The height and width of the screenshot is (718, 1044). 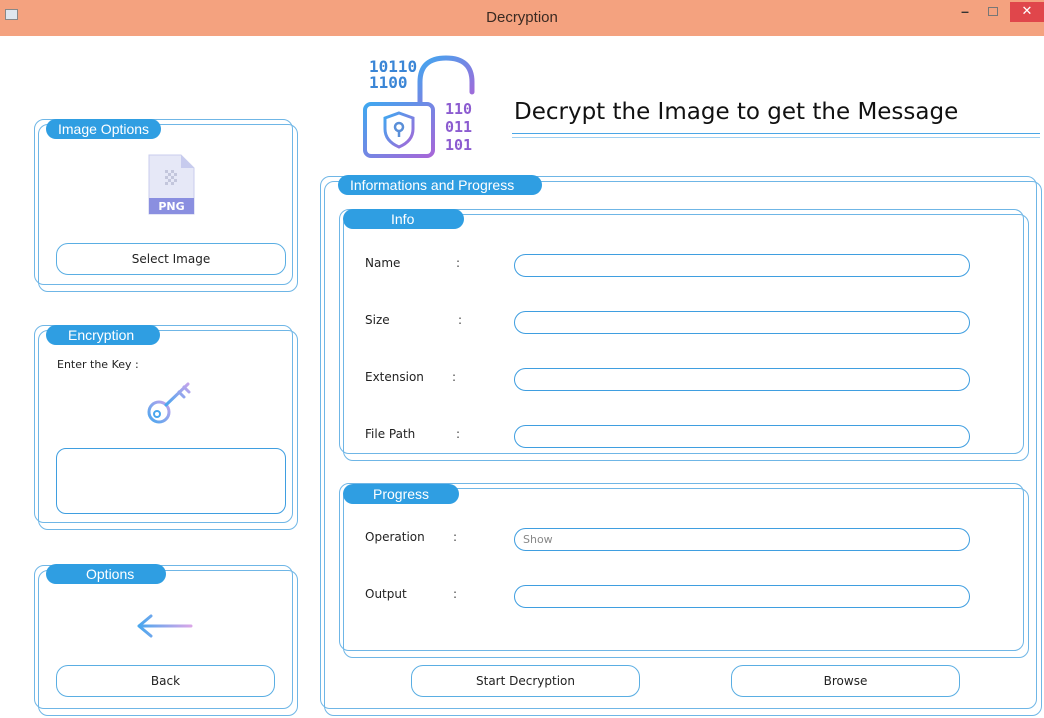 I want to click on extension-colon: :, so click(x=454, y=377).